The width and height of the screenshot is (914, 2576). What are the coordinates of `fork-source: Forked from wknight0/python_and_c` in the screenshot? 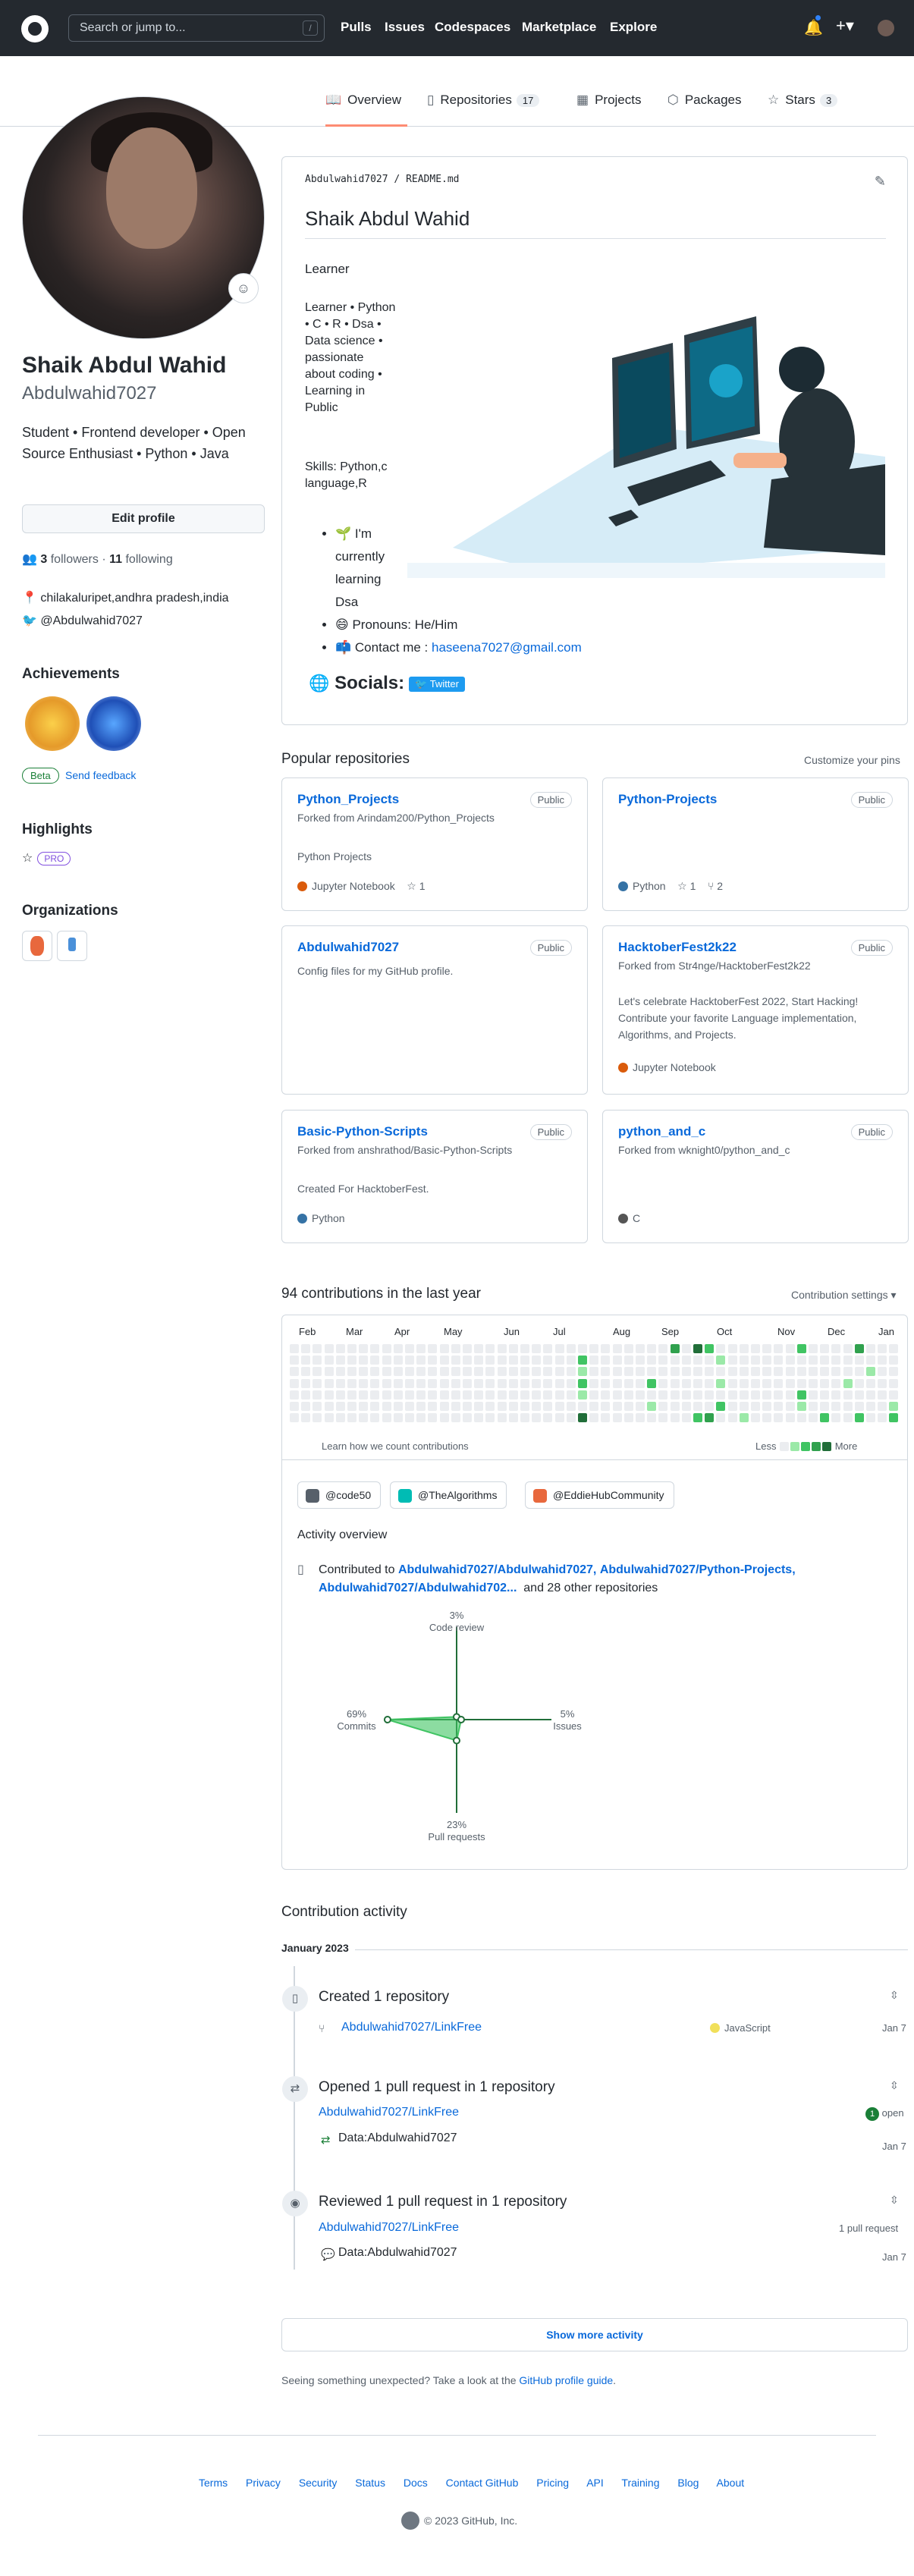 It's located at (704, 1150).